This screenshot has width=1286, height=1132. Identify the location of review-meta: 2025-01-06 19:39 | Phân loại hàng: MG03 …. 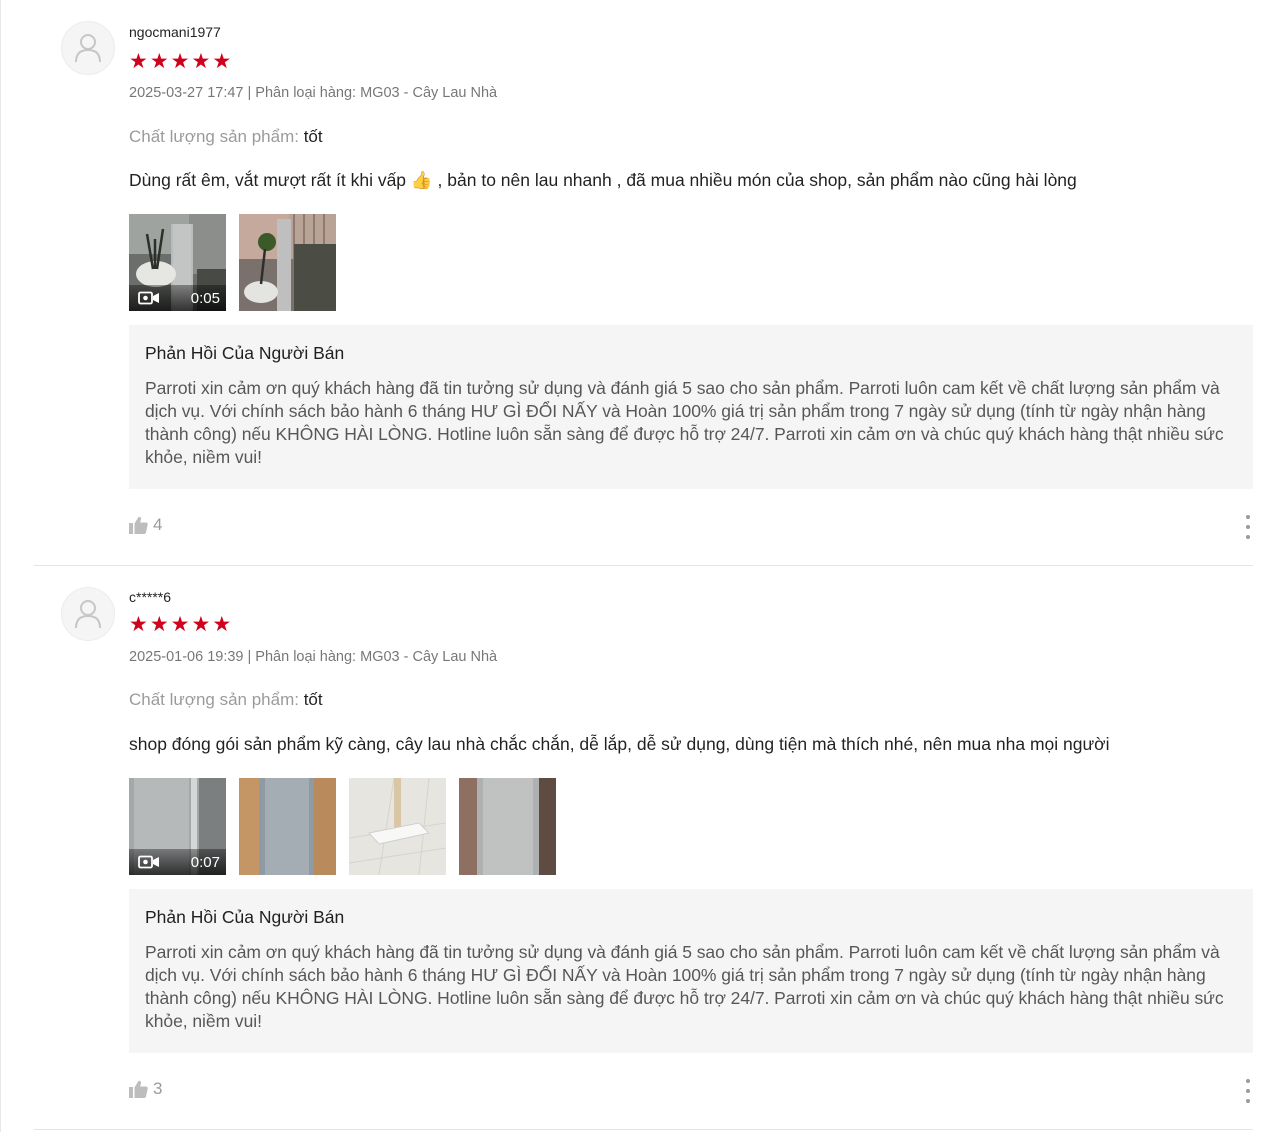
(313, 657).